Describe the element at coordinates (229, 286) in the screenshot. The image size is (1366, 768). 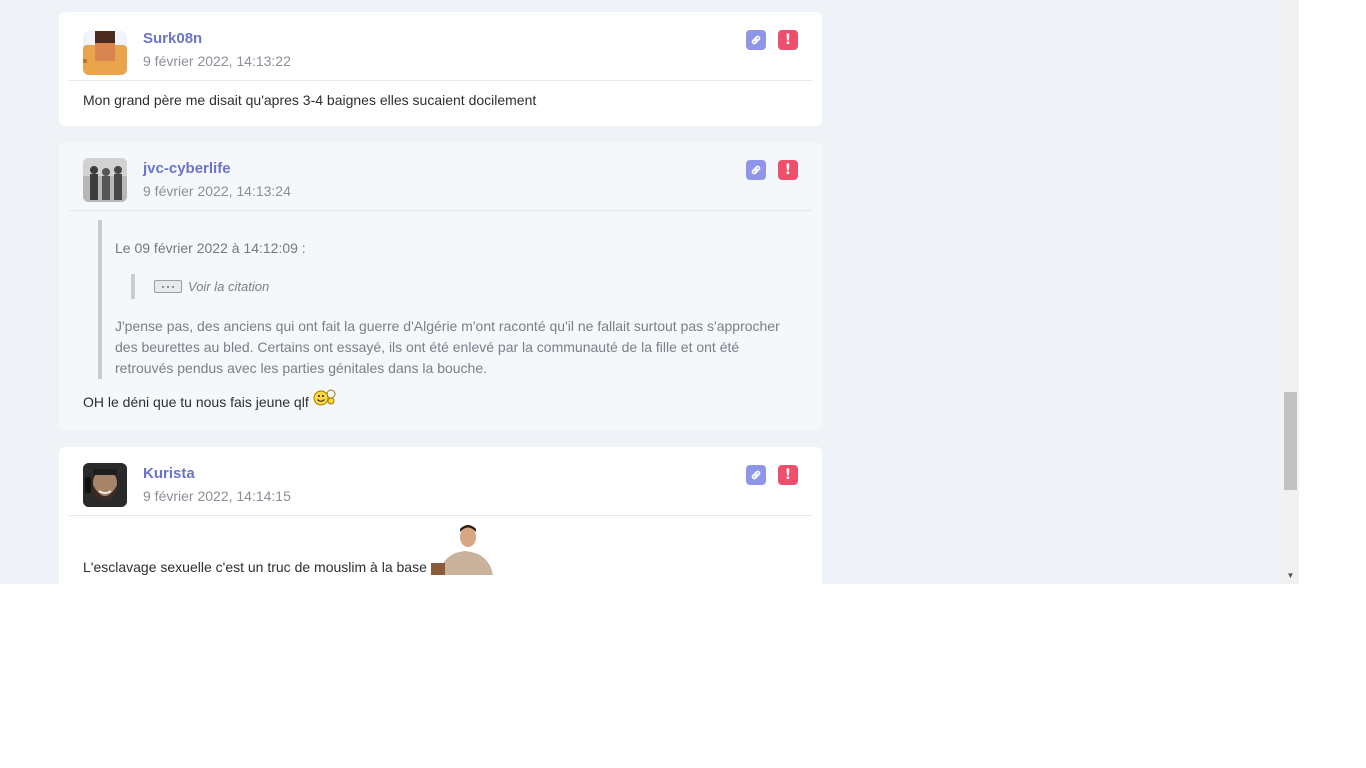
I see `nested-quote-label: Voir la citation` at that location.